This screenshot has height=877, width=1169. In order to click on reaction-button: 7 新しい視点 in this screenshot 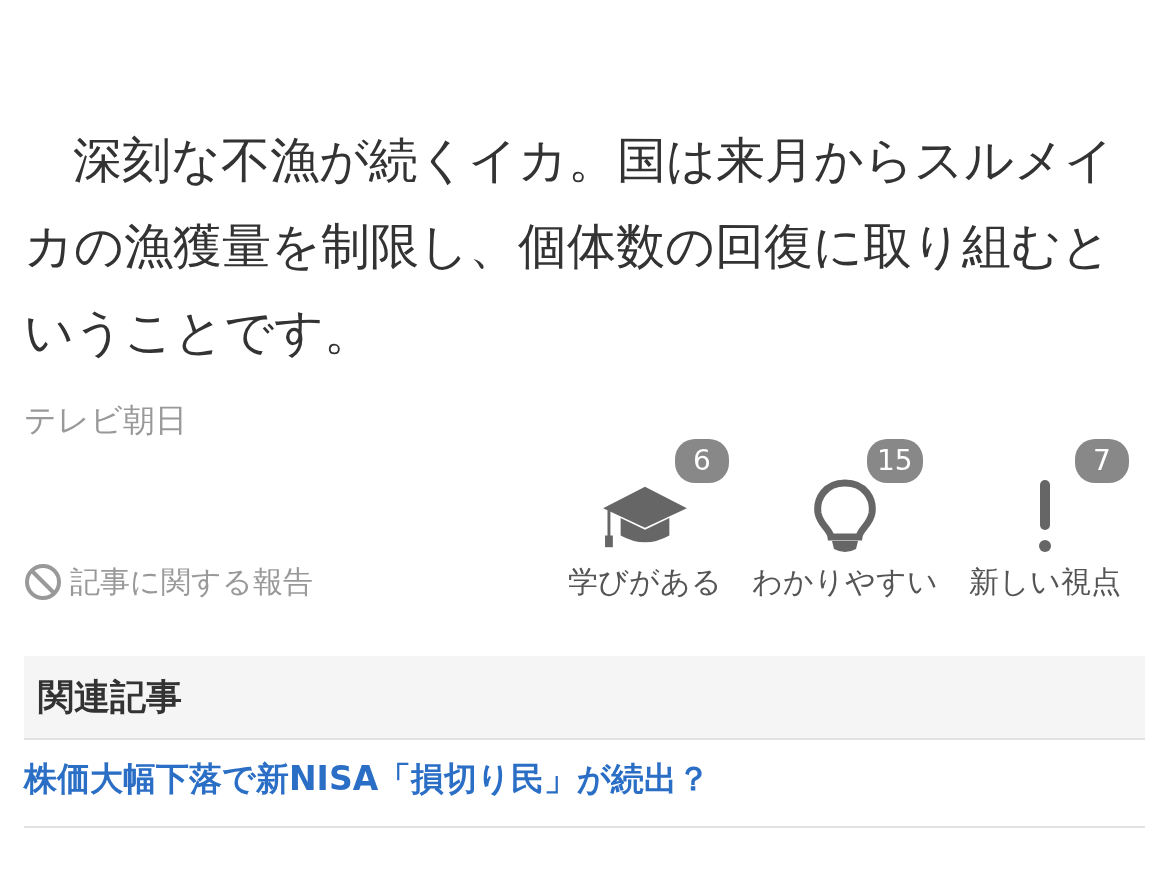, I will do `click(1045, 521)`.